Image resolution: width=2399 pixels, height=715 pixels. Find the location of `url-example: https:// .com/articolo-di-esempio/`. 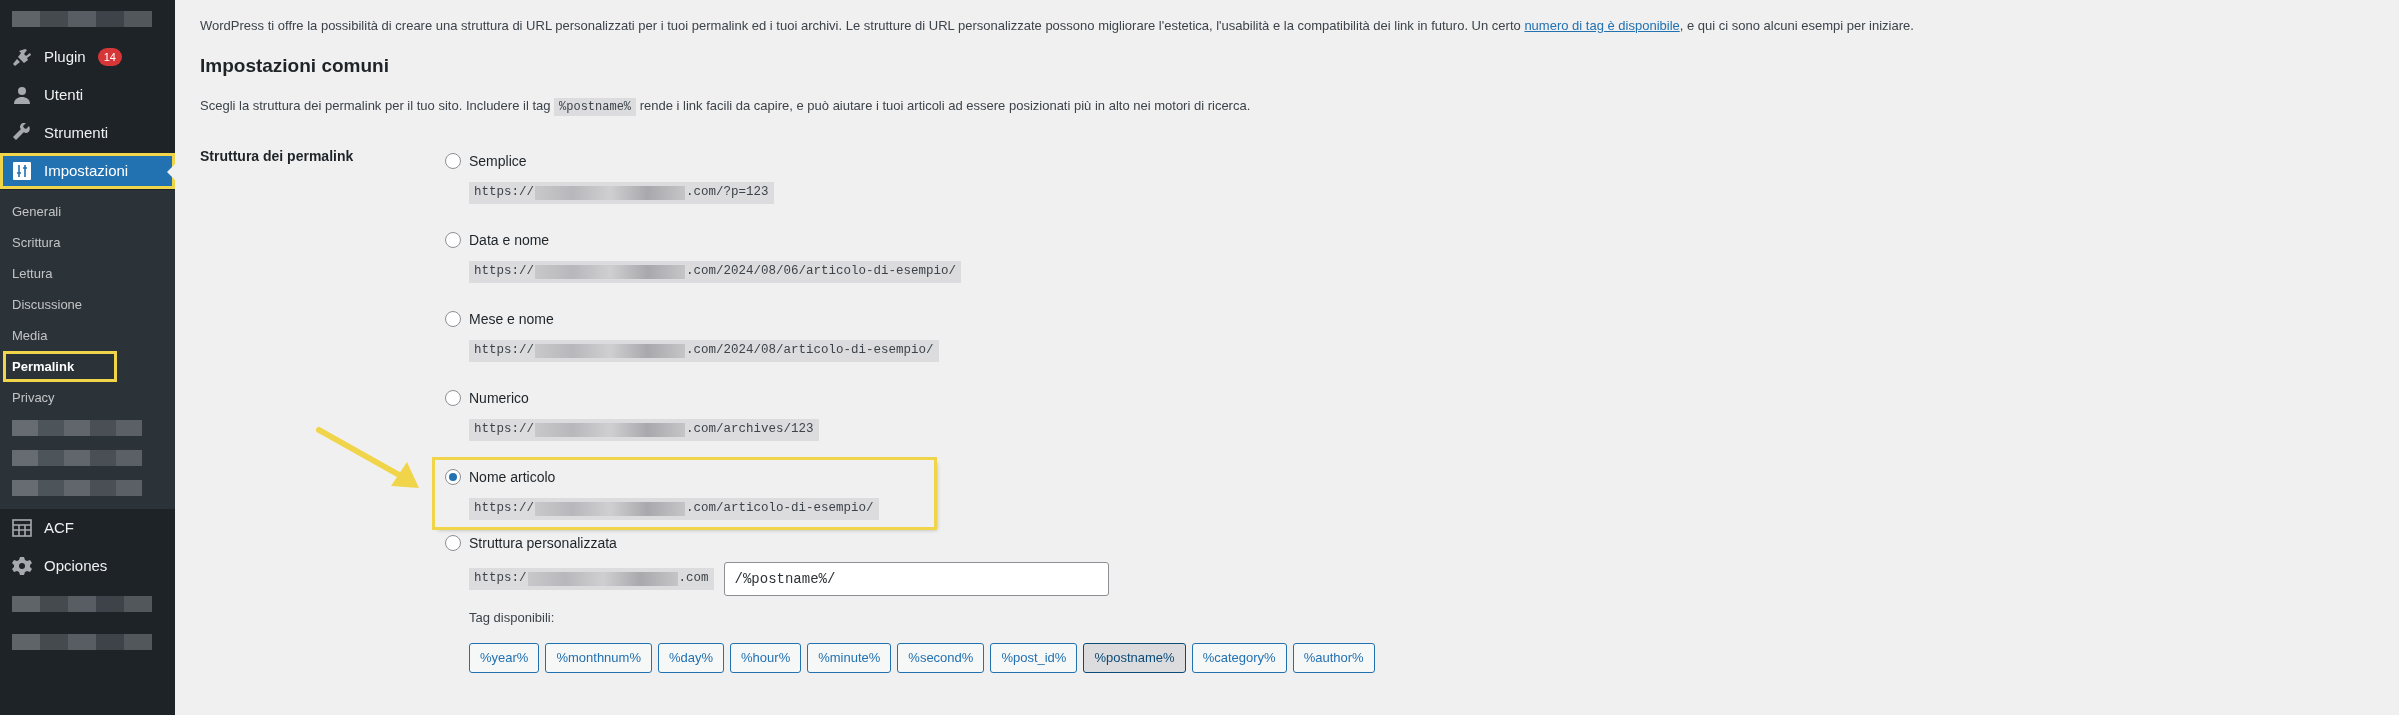

url-example: https:// .com/articolo-di-esempio/ is located at coordinates (674, 508).